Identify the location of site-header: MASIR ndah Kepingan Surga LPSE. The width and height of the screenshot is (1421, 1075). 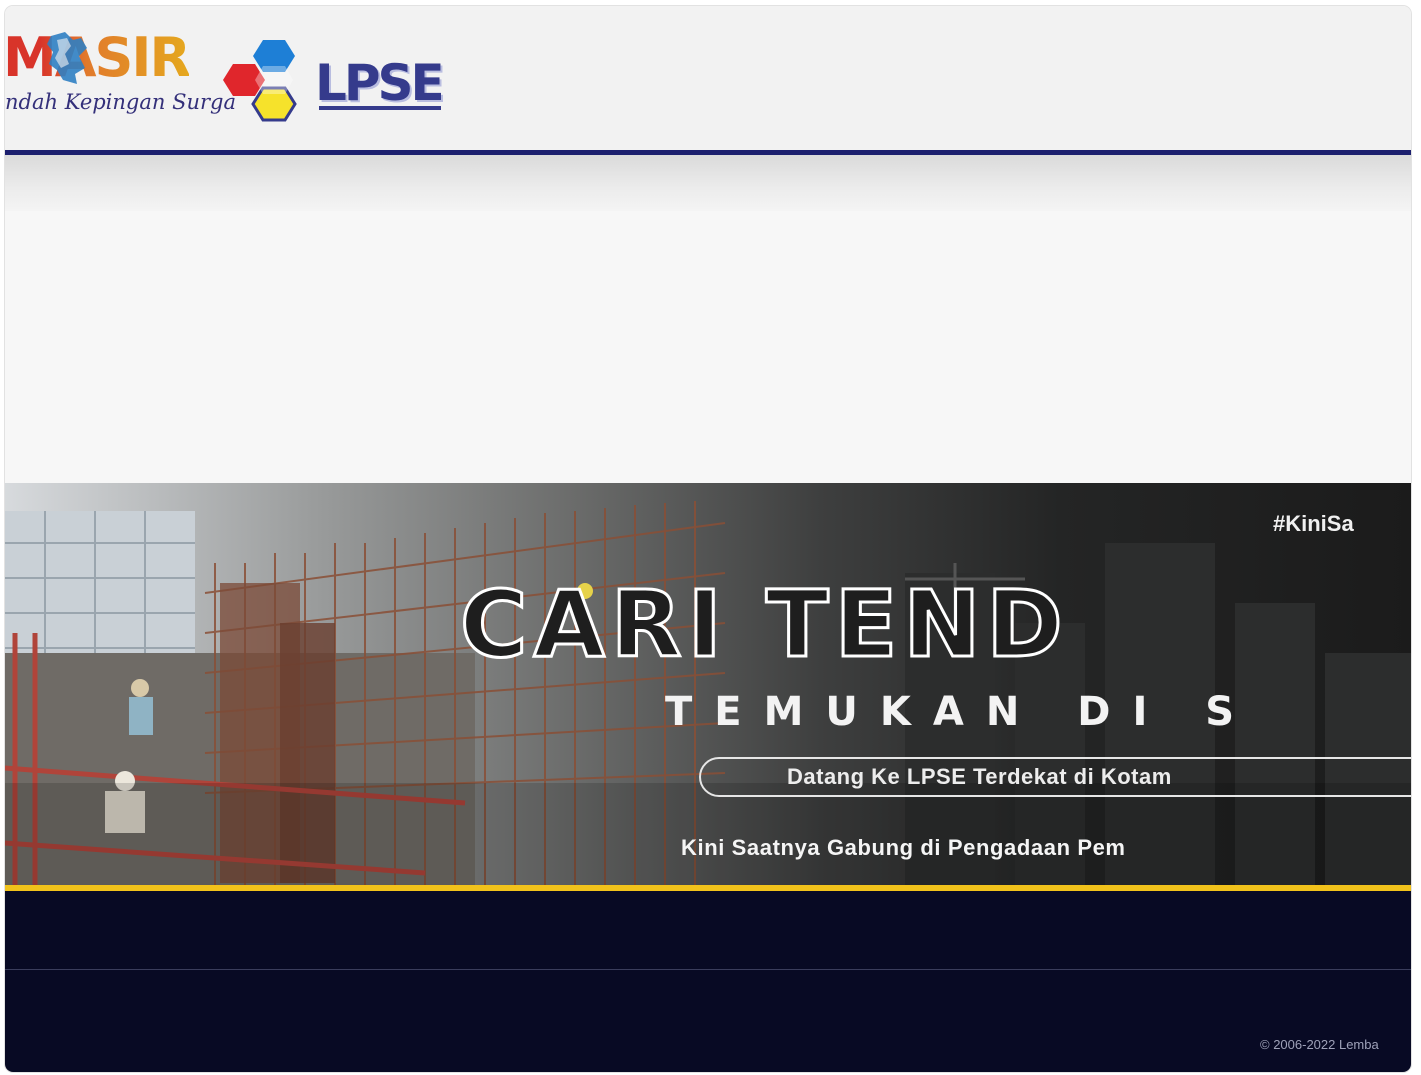
(708, 78).